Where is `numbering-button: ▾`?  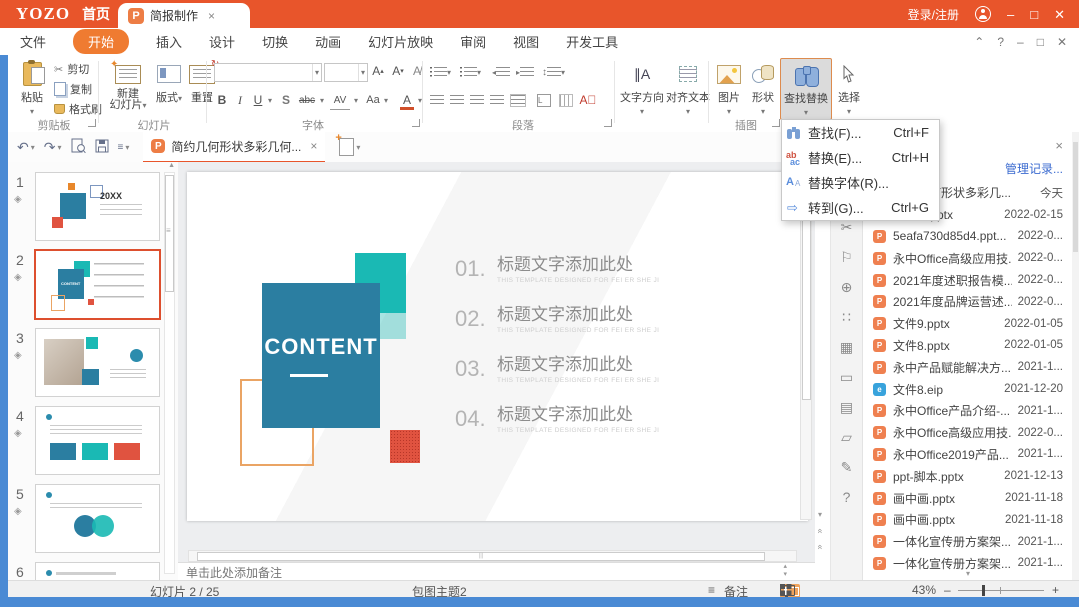 numbering-button: ▾ is located at coordinates (470, 72).